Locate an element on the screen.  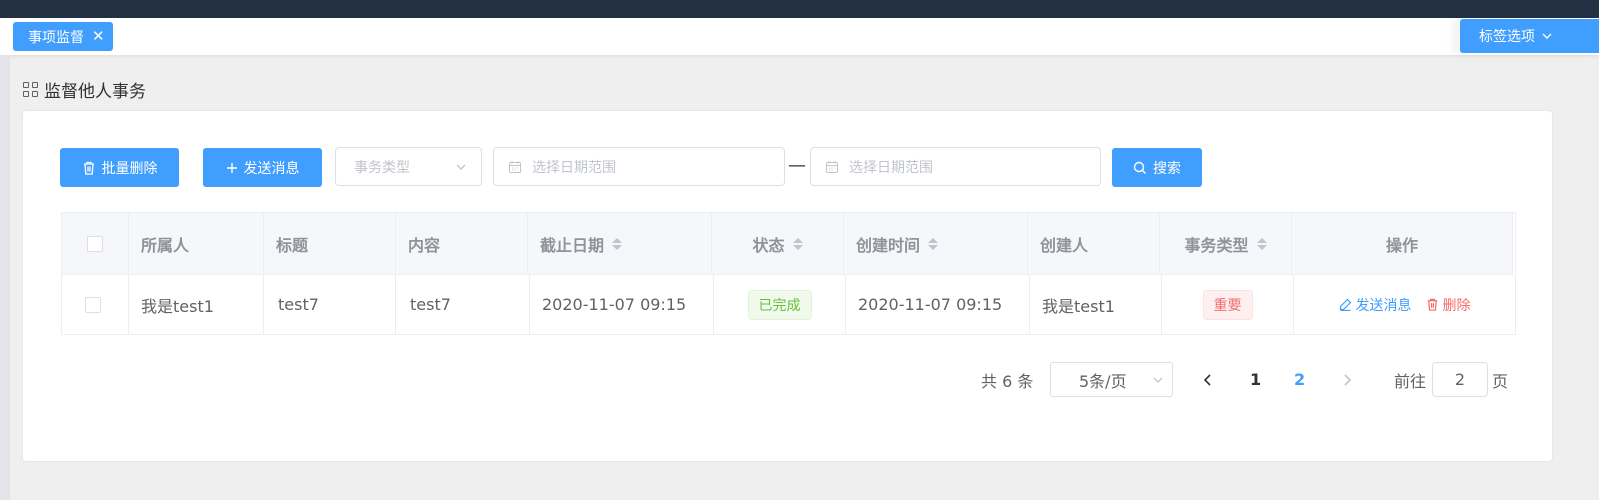
next-page-button is located at coordinates (1347, 379).